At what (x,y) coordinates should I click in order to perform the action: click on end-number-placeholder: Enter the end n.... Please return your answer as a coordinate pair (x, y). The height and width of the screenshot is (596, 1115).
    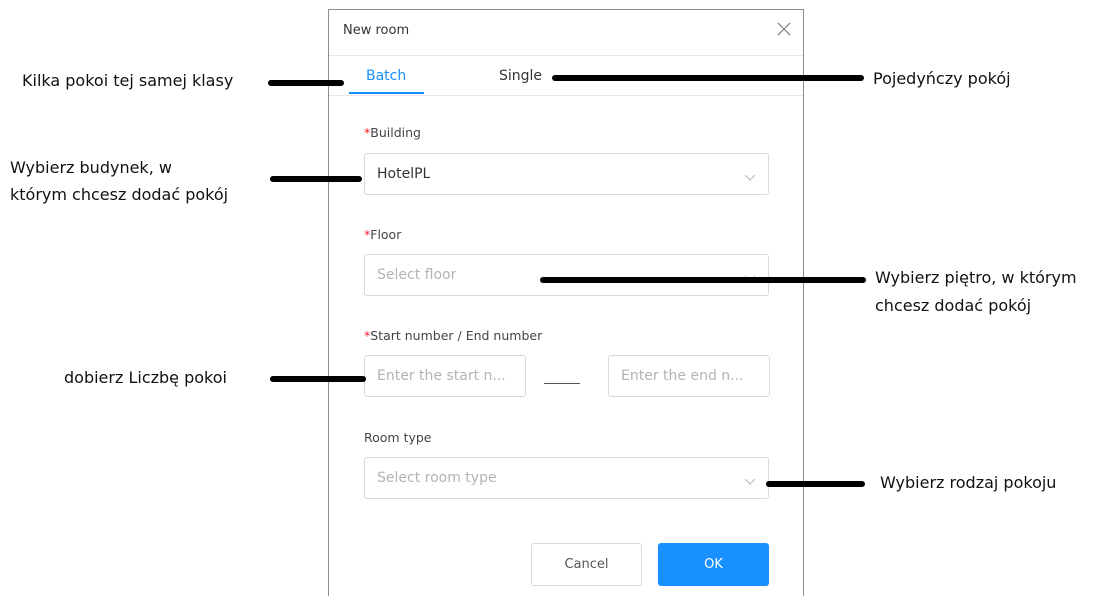
    Looking at the image, I should click on (682, 376).